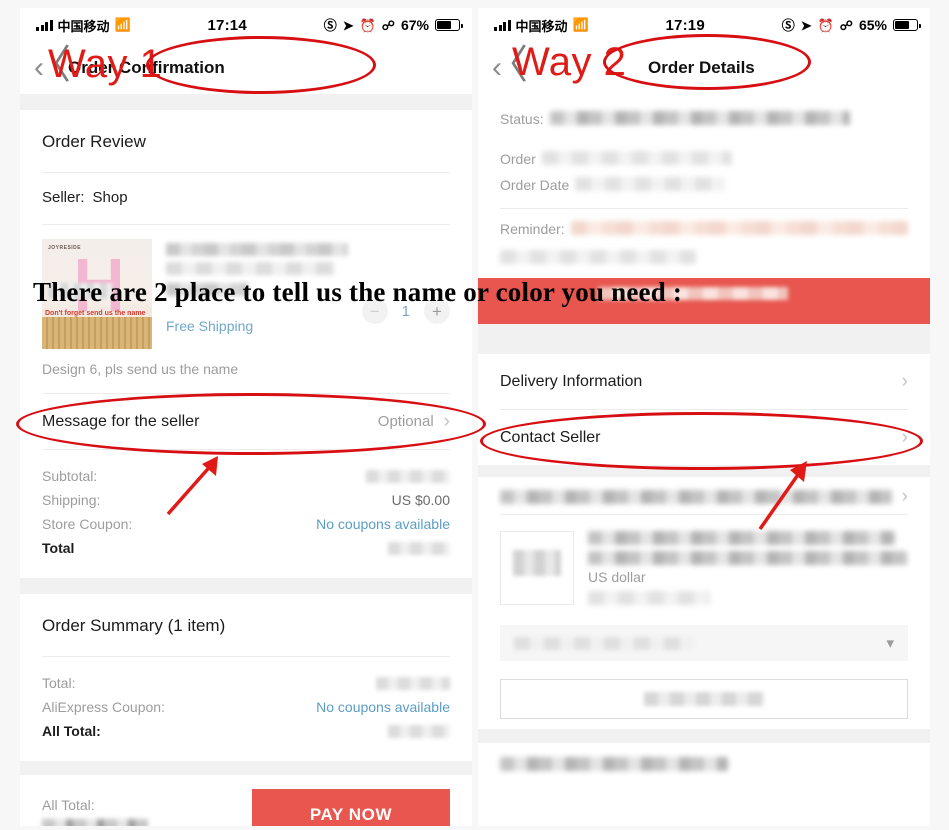 This screenshot has height=830, width=949. I want to click on subtotal-label: Subtotal:, so click(70, 476).